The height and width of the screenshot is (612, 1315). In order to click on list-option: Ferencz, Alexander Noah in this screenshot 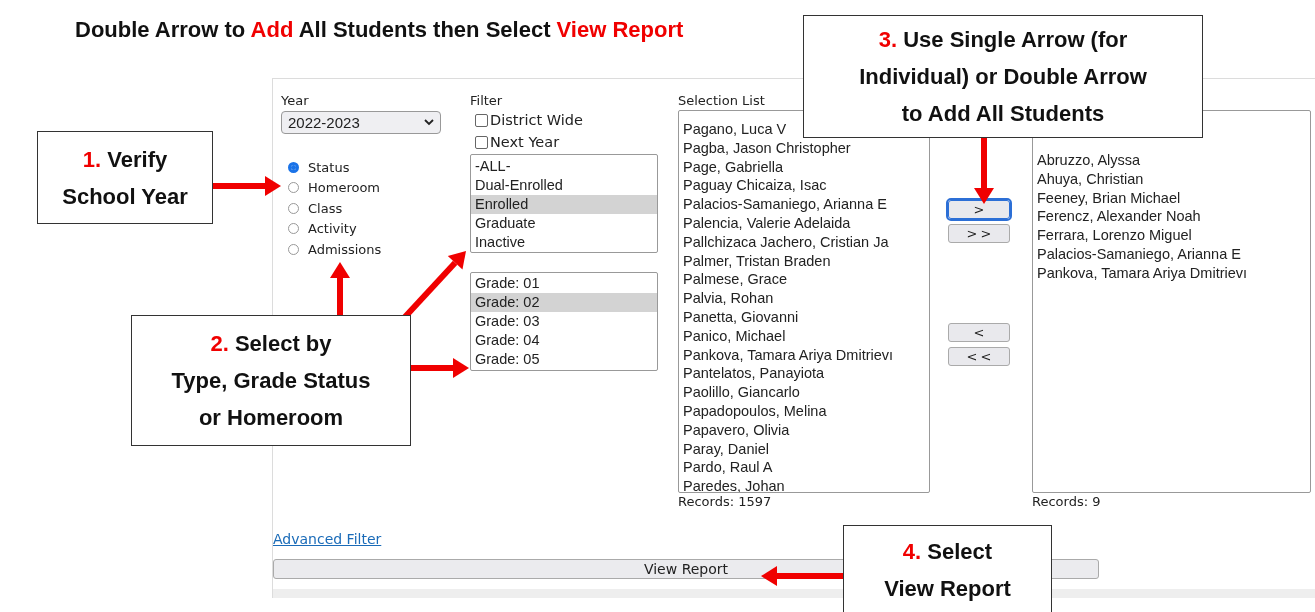, I will do `click(1117, 217)`.